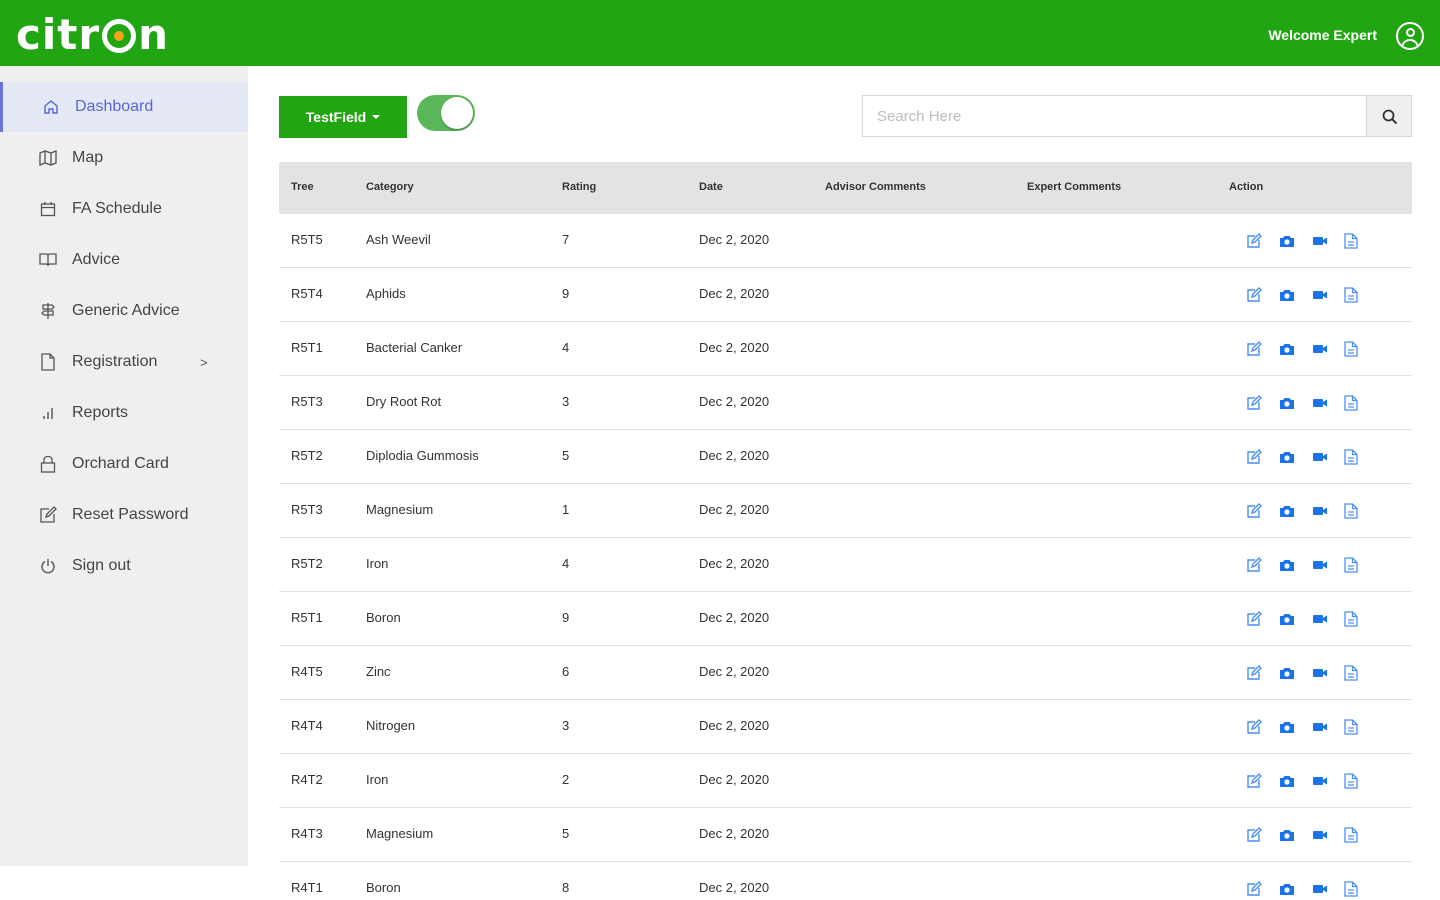  Describe the element at coordinates (124, 260) in the screenshot. I see `sidebar-item-advice: Advice` at that location.